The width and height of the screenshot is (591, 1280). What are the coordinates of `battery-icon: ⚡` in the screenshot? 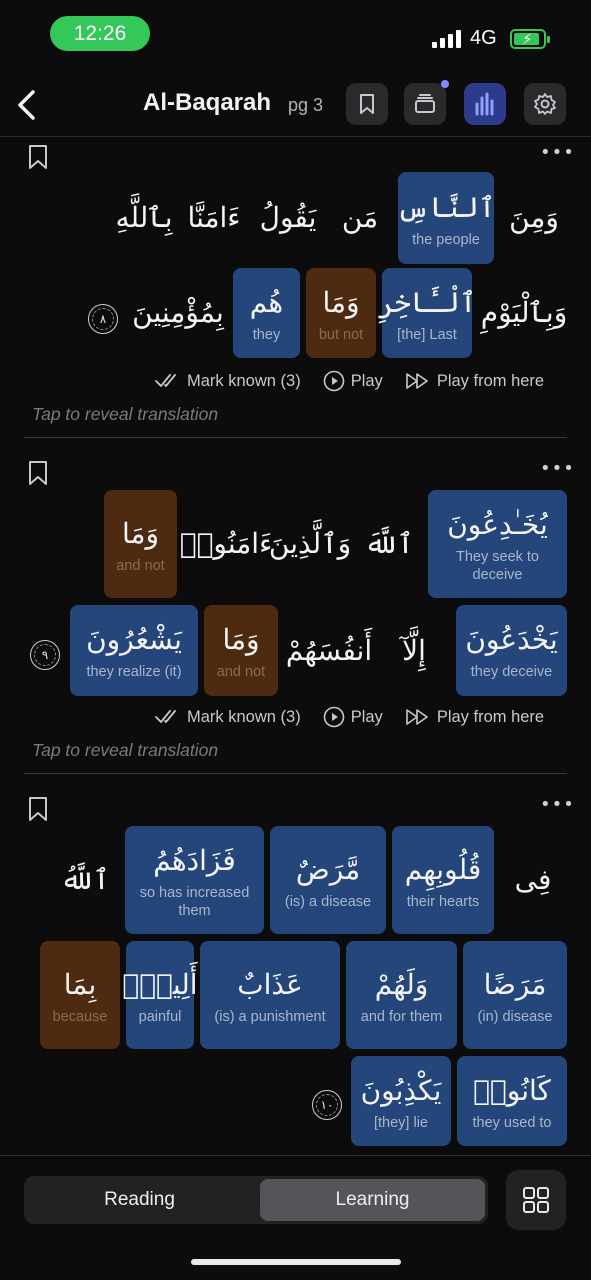 It's located at (530, 39).